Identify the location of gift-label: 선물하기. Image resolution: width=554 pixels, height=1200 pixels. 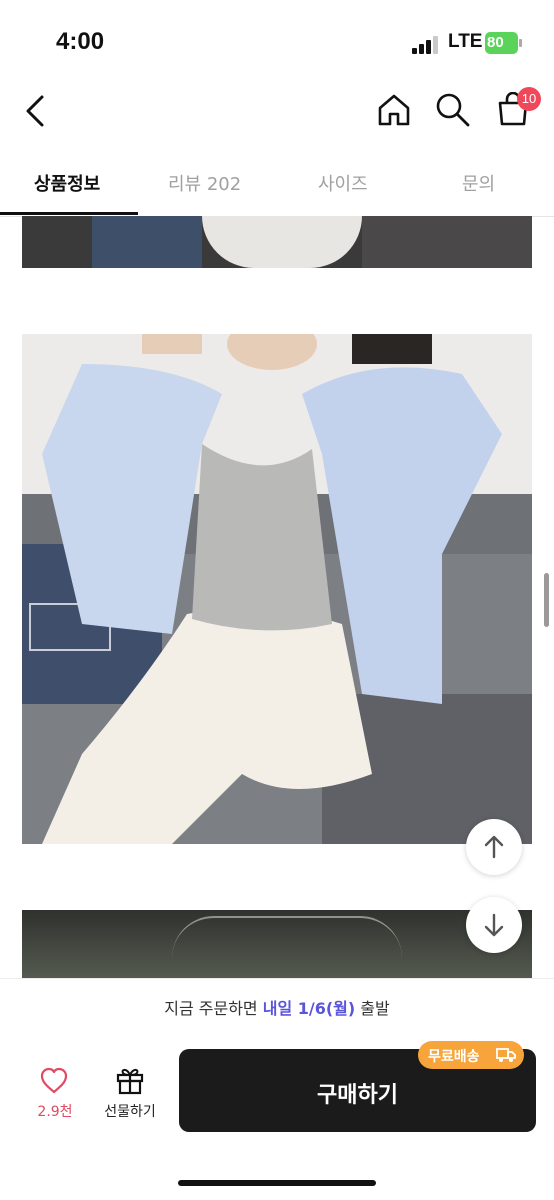
(130, 1111).